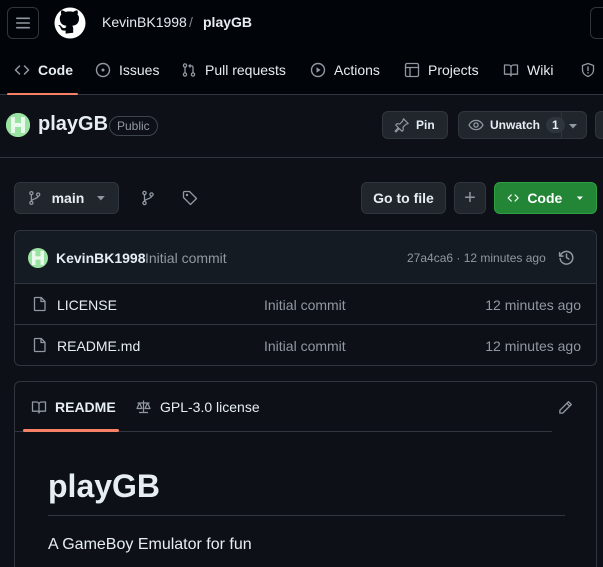 Image resolution: width=603 pixels, height=567 pixels. I want to click on github-logo-icon, so click(70, 23).